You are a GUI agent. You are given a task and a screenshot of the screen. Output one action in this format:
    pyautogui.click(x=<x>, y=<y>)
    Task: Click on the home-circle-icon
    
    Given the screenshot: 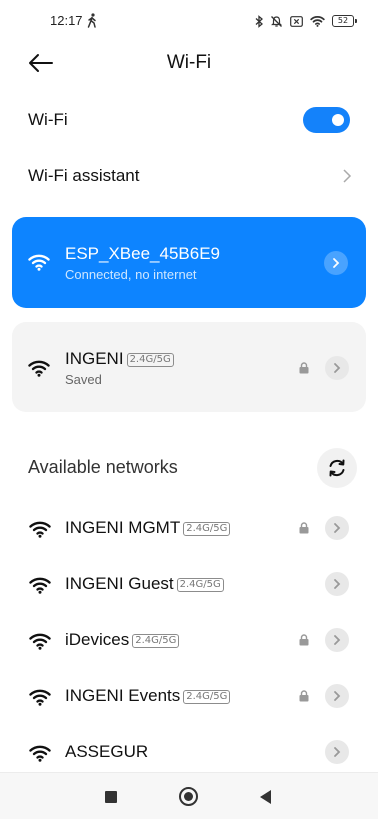 What is the action you would take?
    pyautogui.click(x=188, y=796)
    